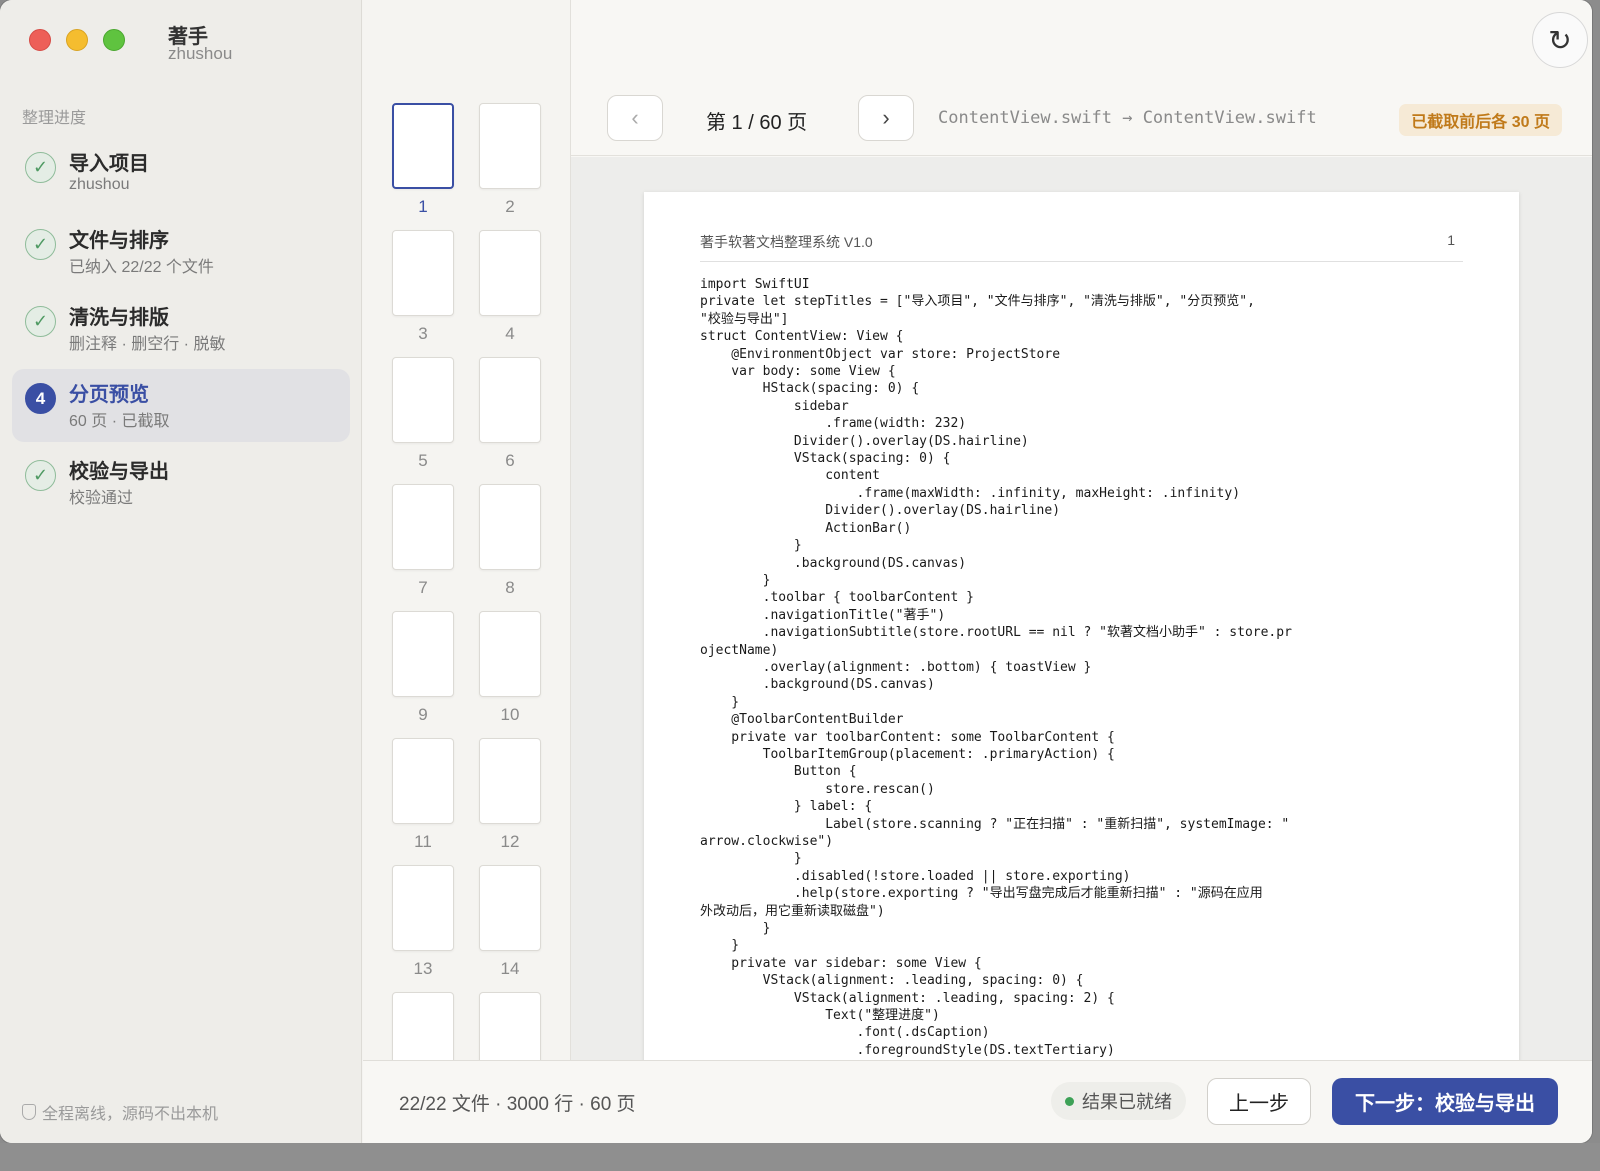 This screenshot has height=1171, width=1600. Describe the element at coordinates (817, 685) in the screenshot. I see `code-line: .background(DS.canvas)` at that location.